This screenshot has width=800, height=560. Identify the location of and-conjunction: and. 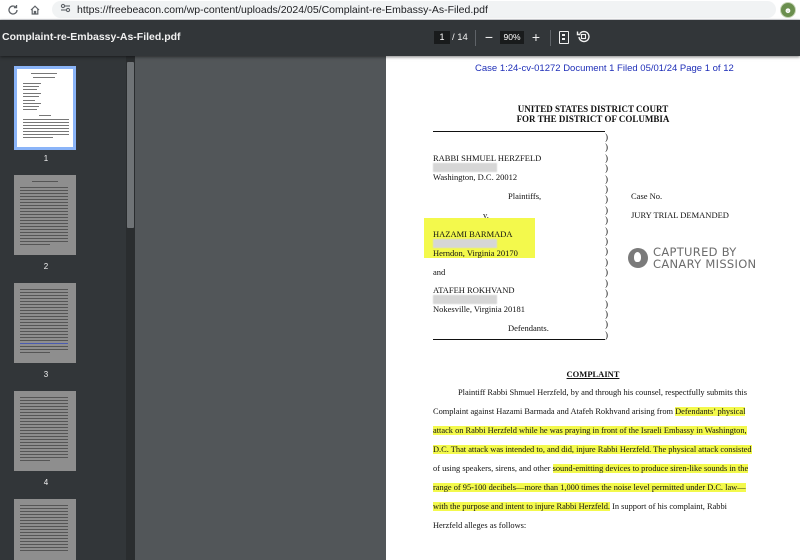
(439, 272).